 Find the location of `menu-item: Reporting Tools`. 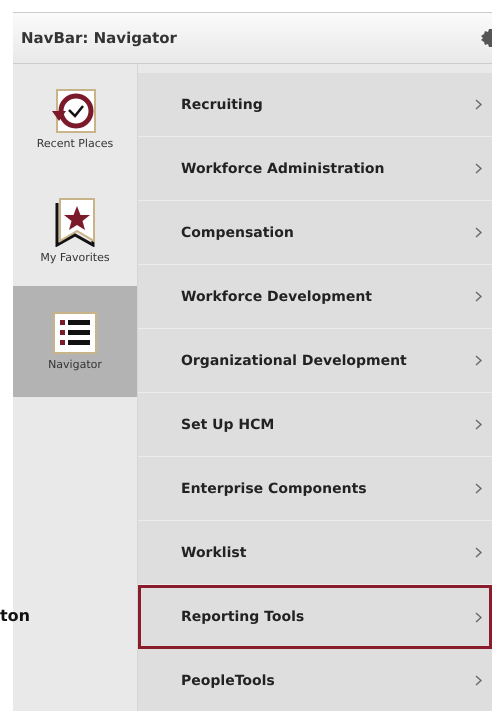

menu-item: Reporting Tools is located at coordinates (315, 617).